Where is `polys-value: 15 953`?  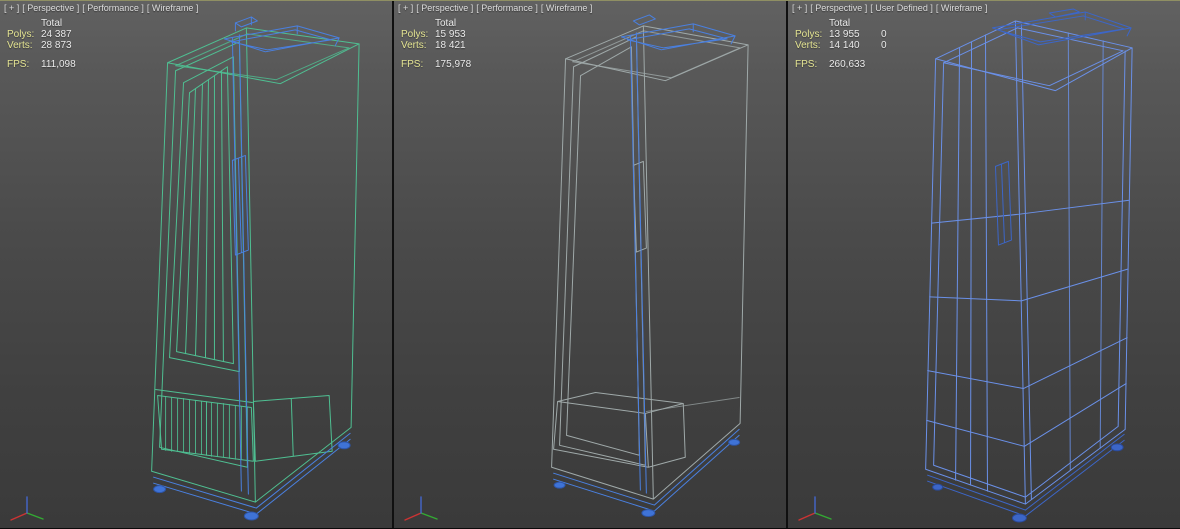
polys-value: 15 953 is located at coordinates (450, 34).